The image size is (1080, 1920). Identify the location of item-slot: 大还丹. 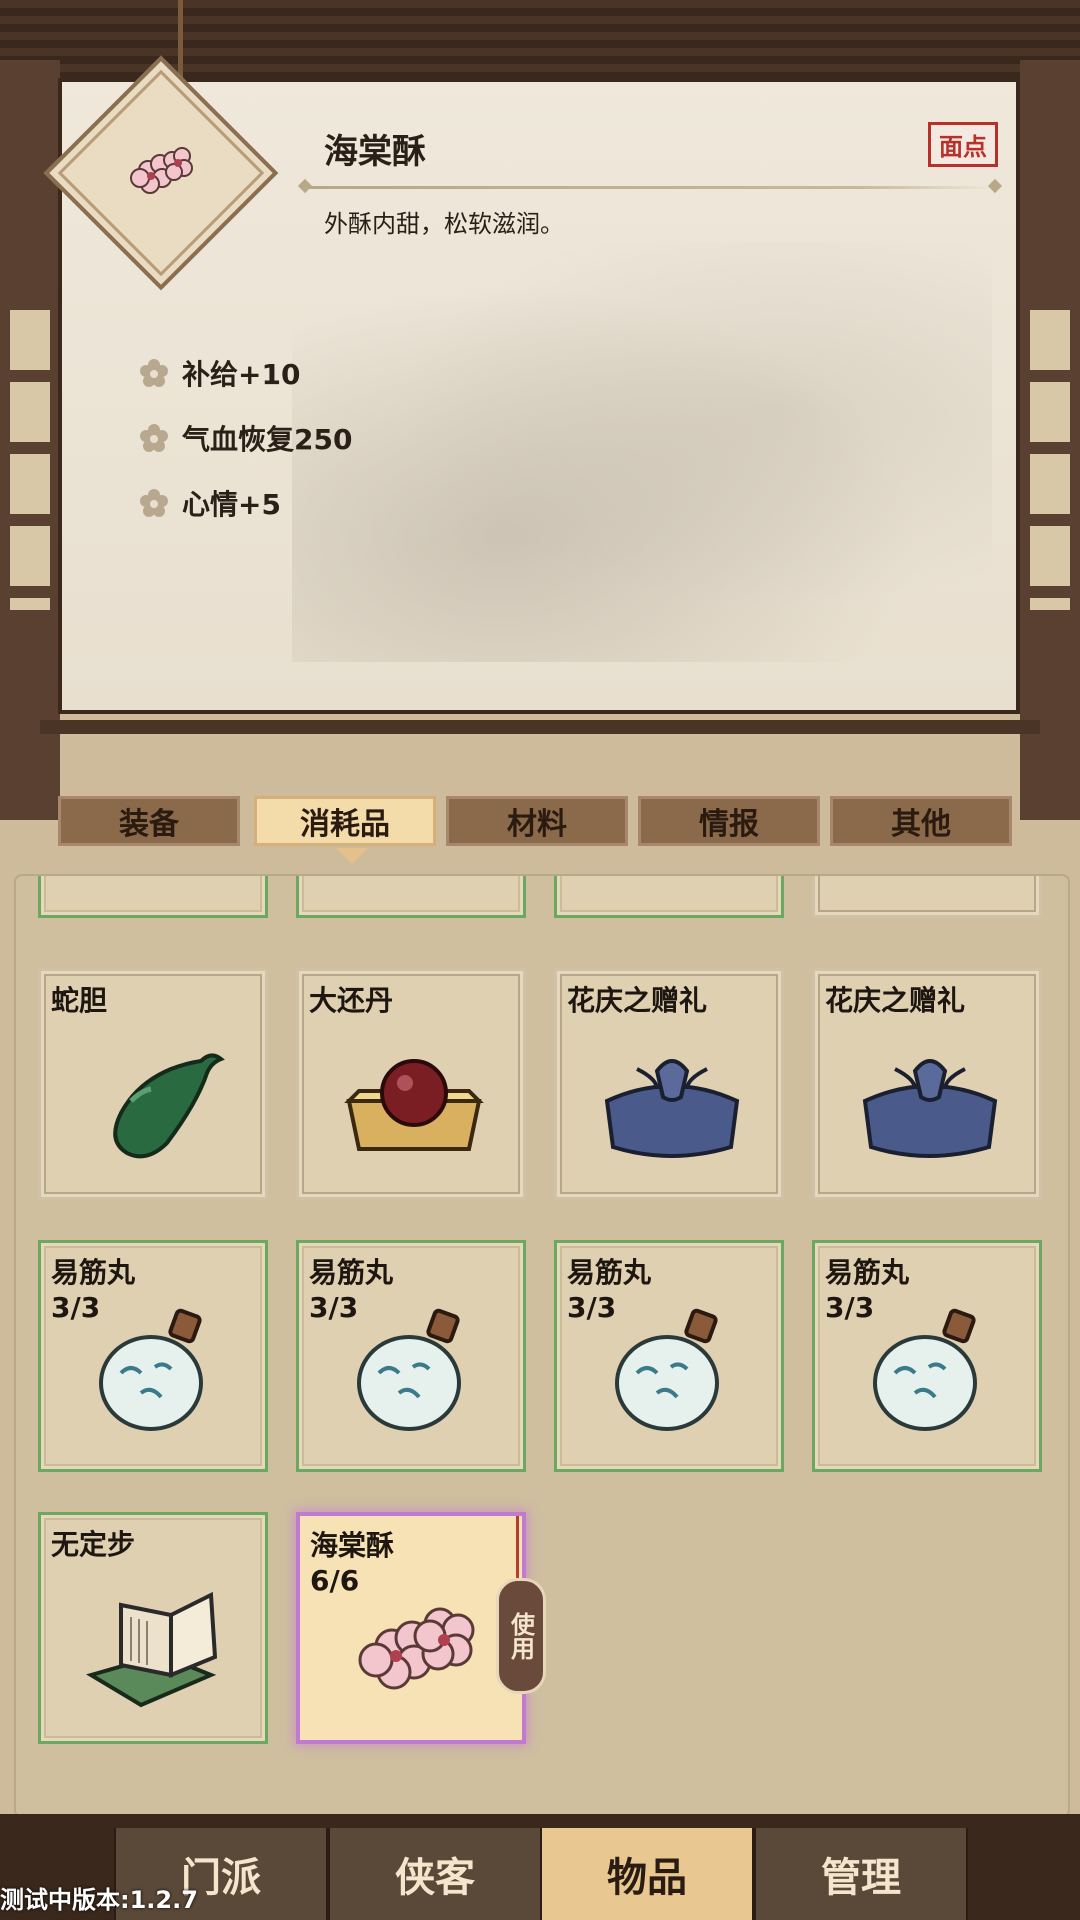
(411, 1084).